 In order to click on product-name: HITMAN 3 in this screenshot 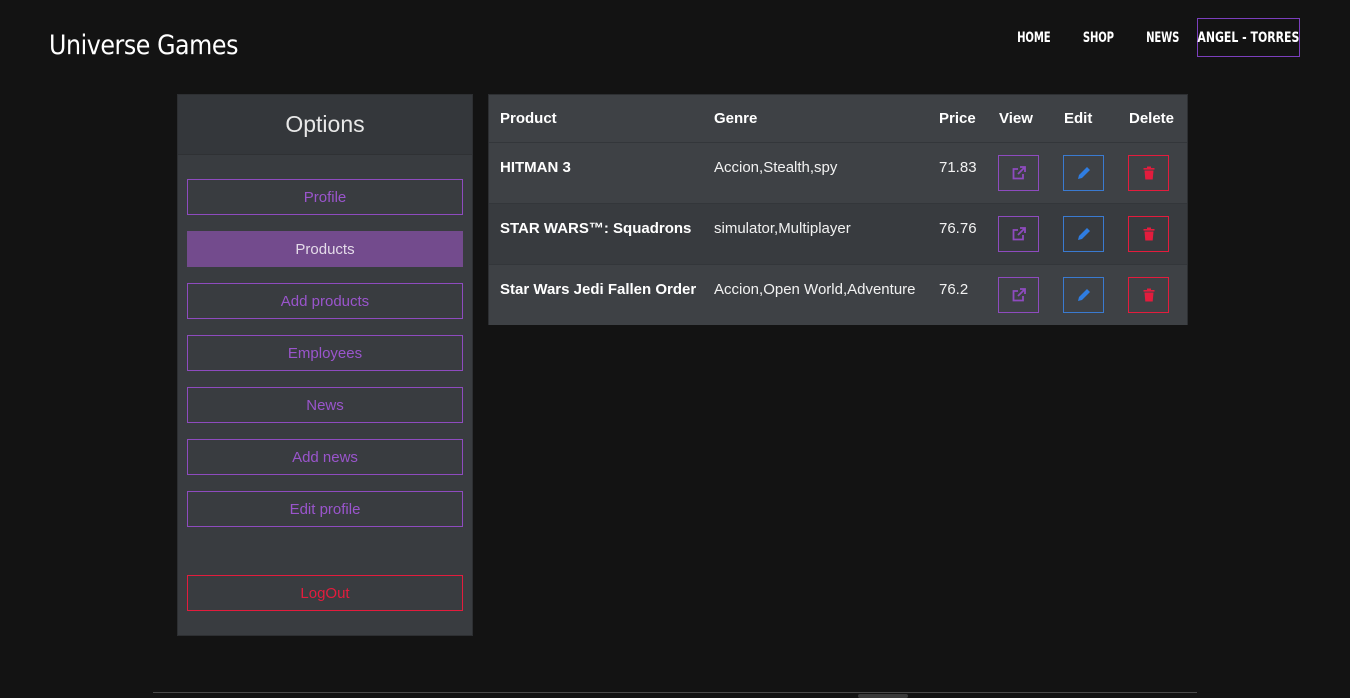, I will do `click(596, 172)`.